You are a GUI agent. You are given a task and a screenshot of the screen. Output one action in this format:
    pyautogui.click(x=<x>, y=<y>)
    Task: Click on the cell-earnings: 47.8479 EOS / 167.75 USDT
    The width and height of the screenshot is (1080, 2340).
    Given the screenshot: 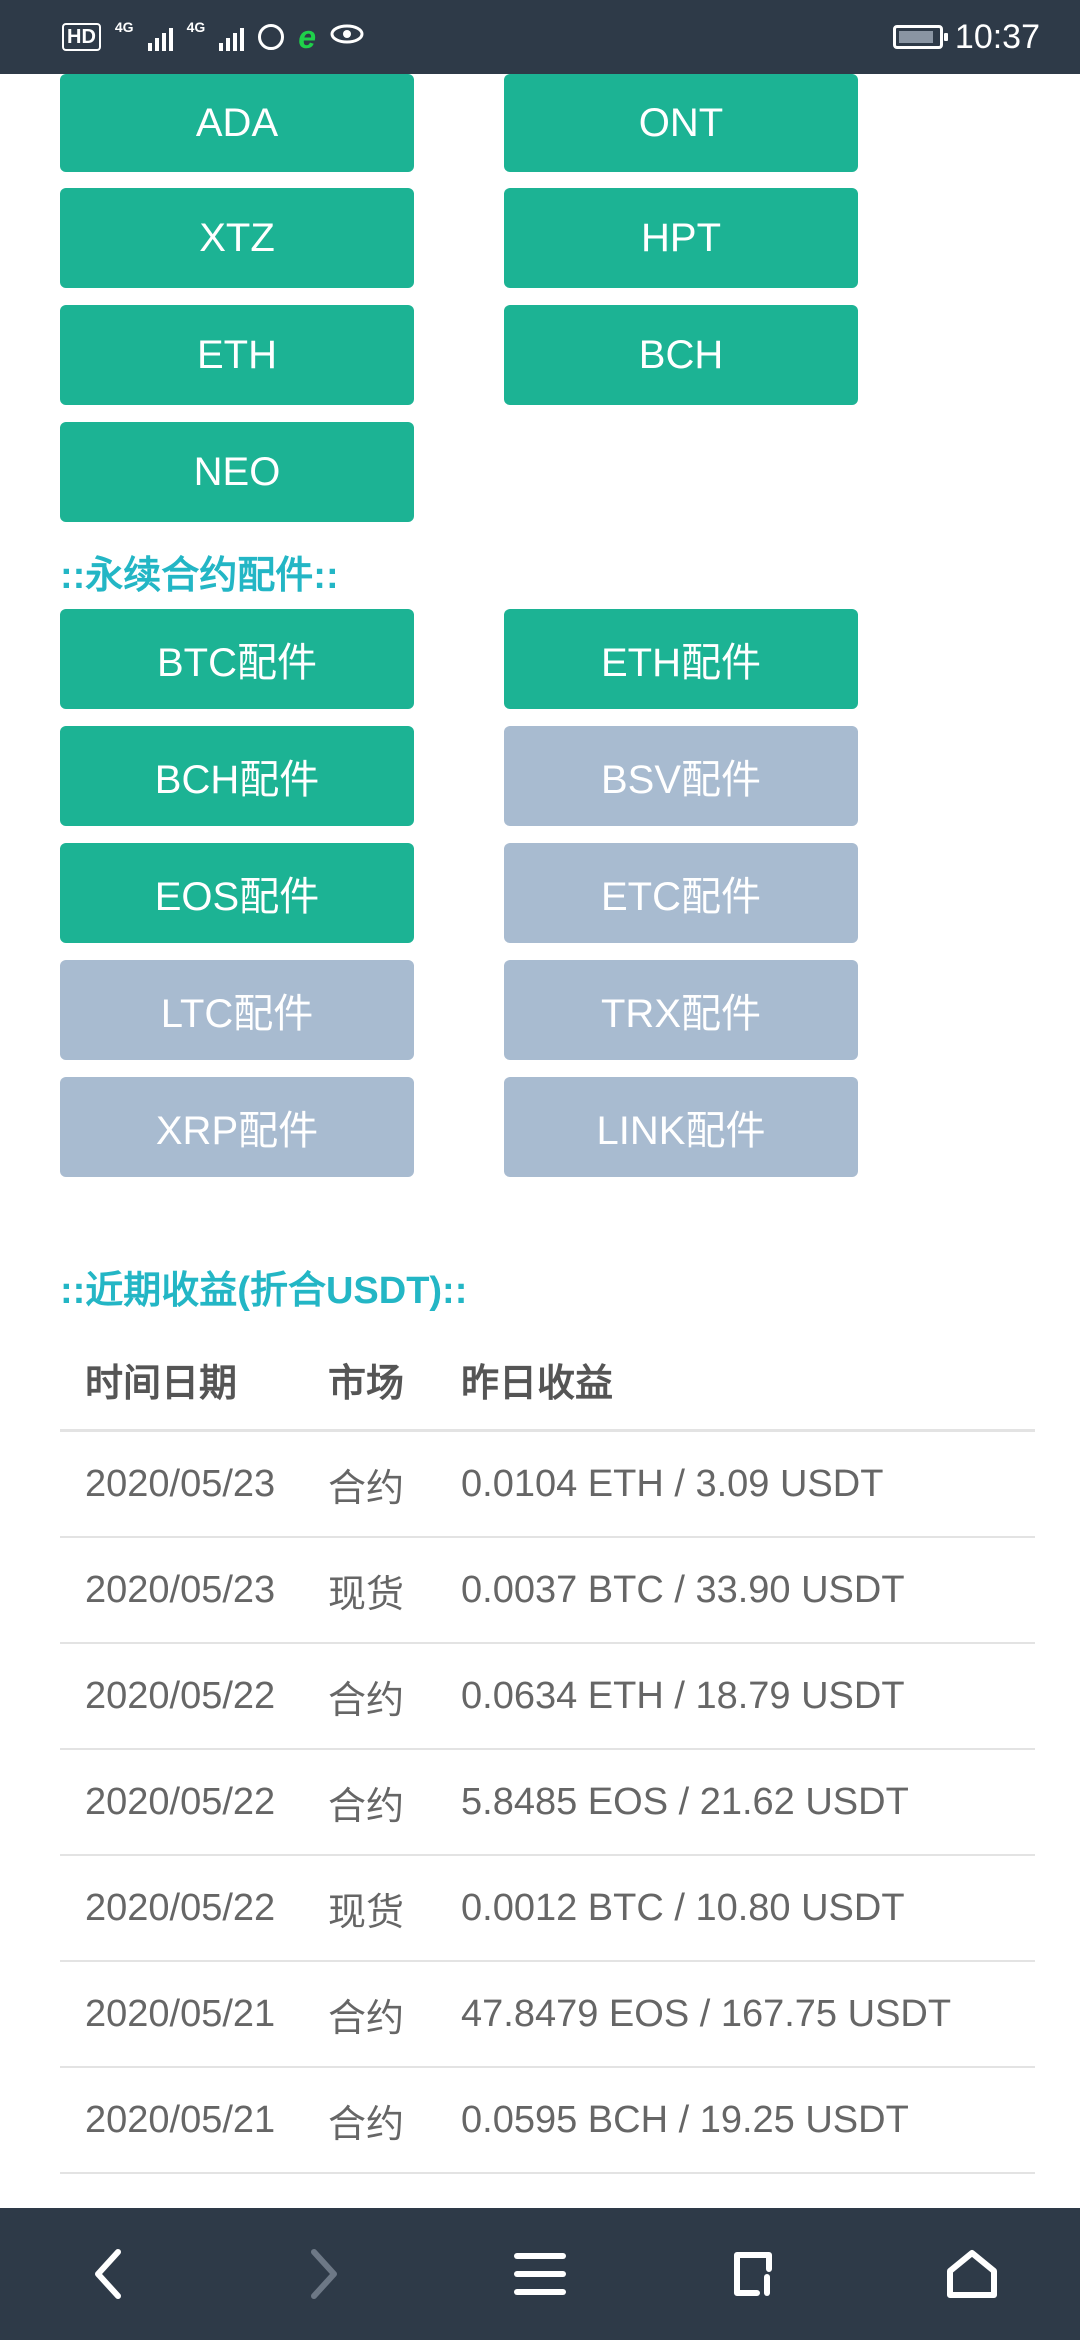 What is the action you would take?
    pyautogui.click(x=706, y=2013)
    